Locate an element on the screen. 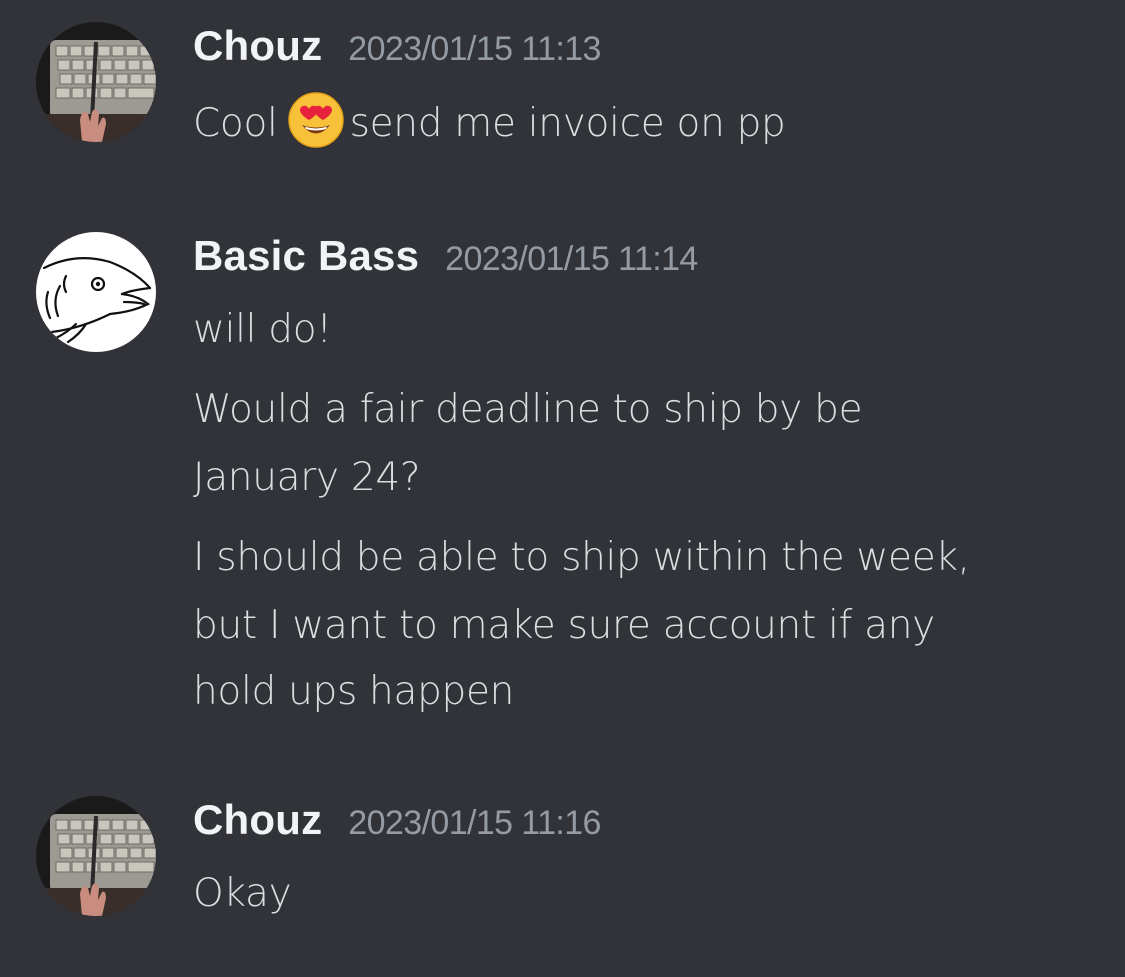 This screenshot has height=977, width=1125. message-text-after-emoji: send me invoice on pp is located at coordinates (567, 123).